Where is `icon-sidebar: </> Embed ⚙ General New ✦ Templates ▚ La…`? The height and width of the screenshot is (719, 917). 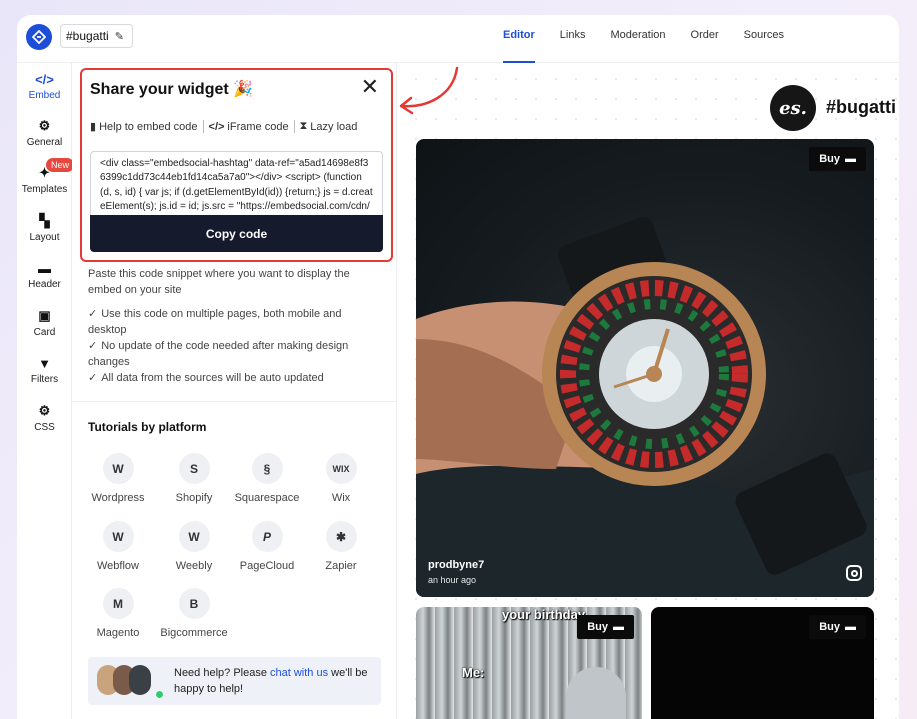
icon-sidebar: </> Embed ⚙ General New ✦ Templates ▚ La… is located at coordinates (46, 391).